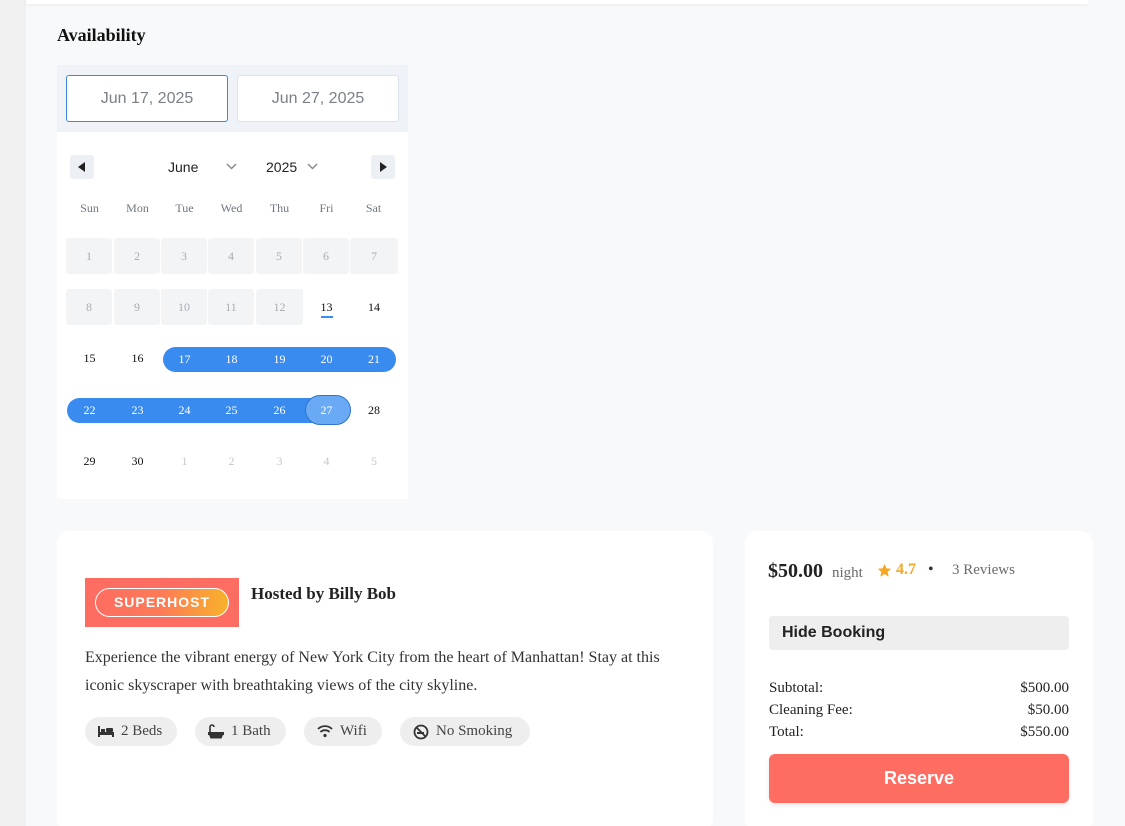 The height and width of the screenshot is (826, 1125). I want to click on amenity-wifi: Wifi, so click(343, 731).